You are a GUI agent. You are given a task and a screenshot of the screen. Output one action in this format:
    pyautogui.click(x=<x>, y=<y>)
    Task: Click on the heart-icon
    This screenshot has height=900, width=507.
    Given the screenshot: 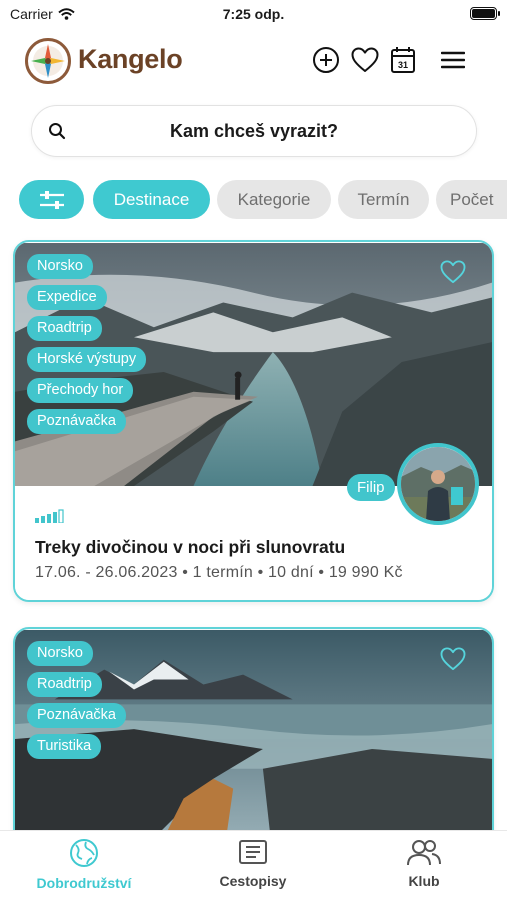 What is the action you would take?
    pyautogui.click(x=365, y=59)
    